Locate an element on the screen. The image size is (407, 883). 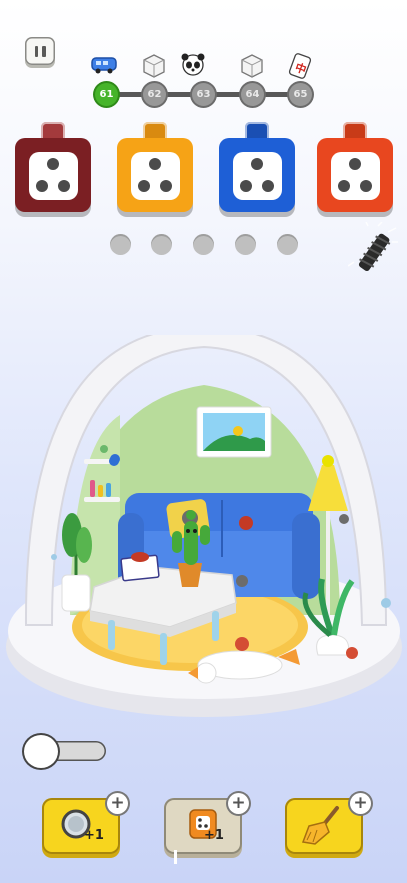
panda-icon is located at coordinates (193, 64).